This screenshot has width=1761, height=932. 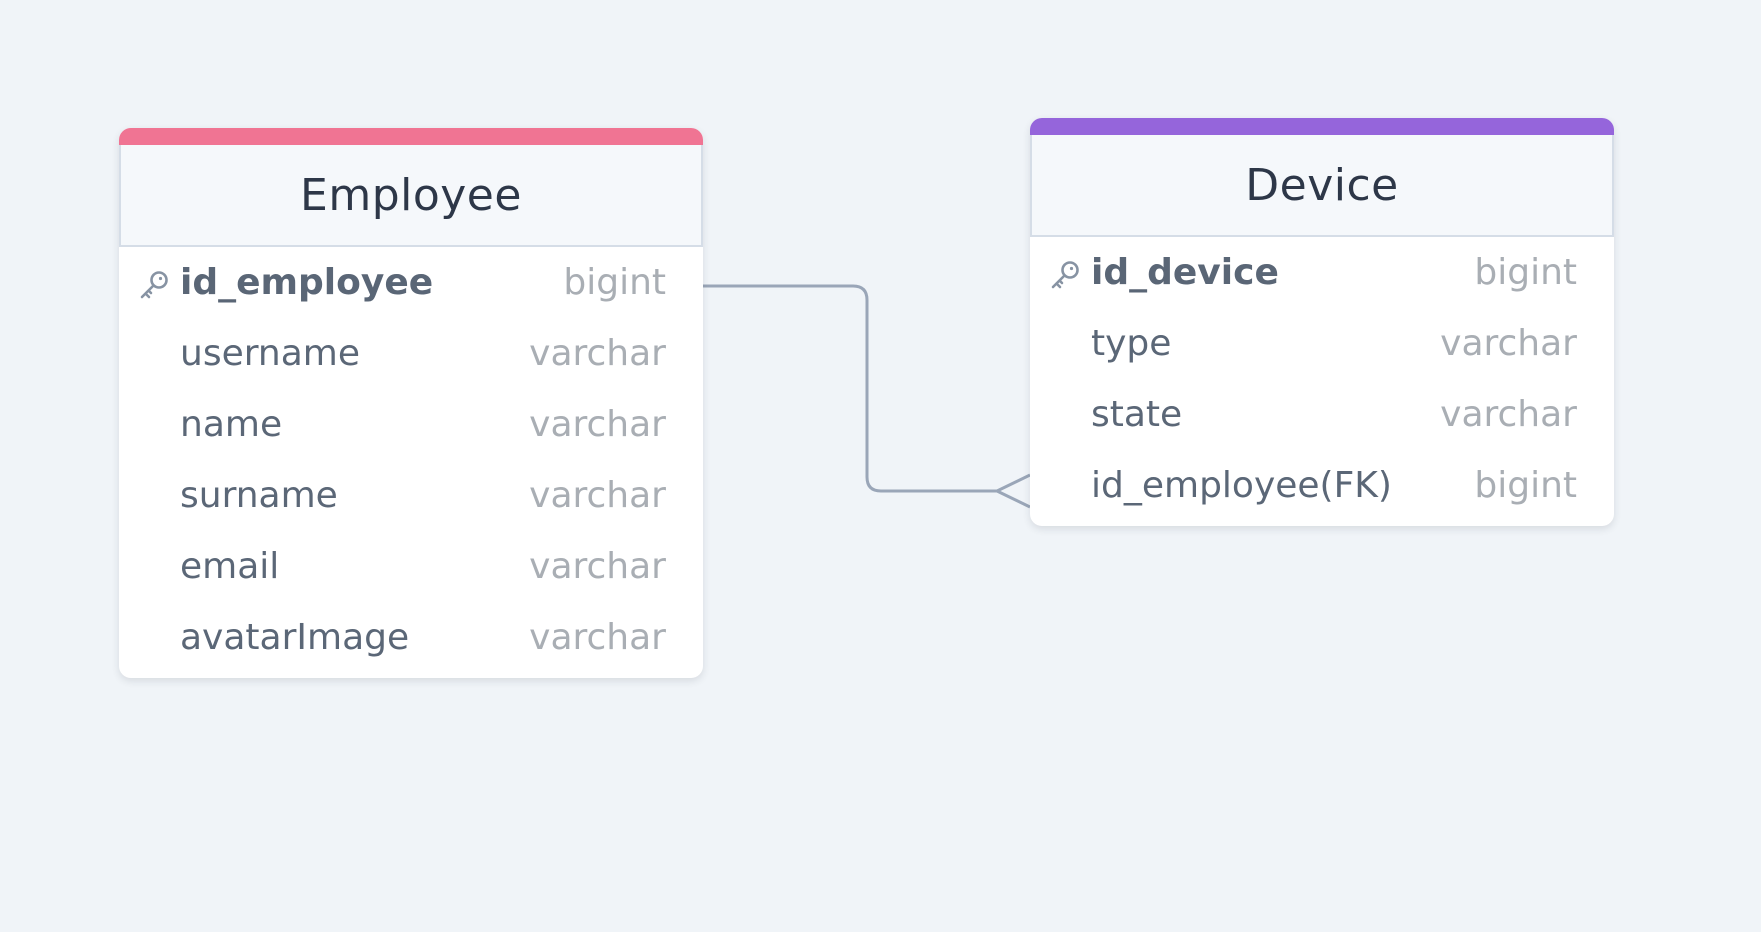 I want to click on employee-column-surname: surname varchar, so click(x=411, y=495).